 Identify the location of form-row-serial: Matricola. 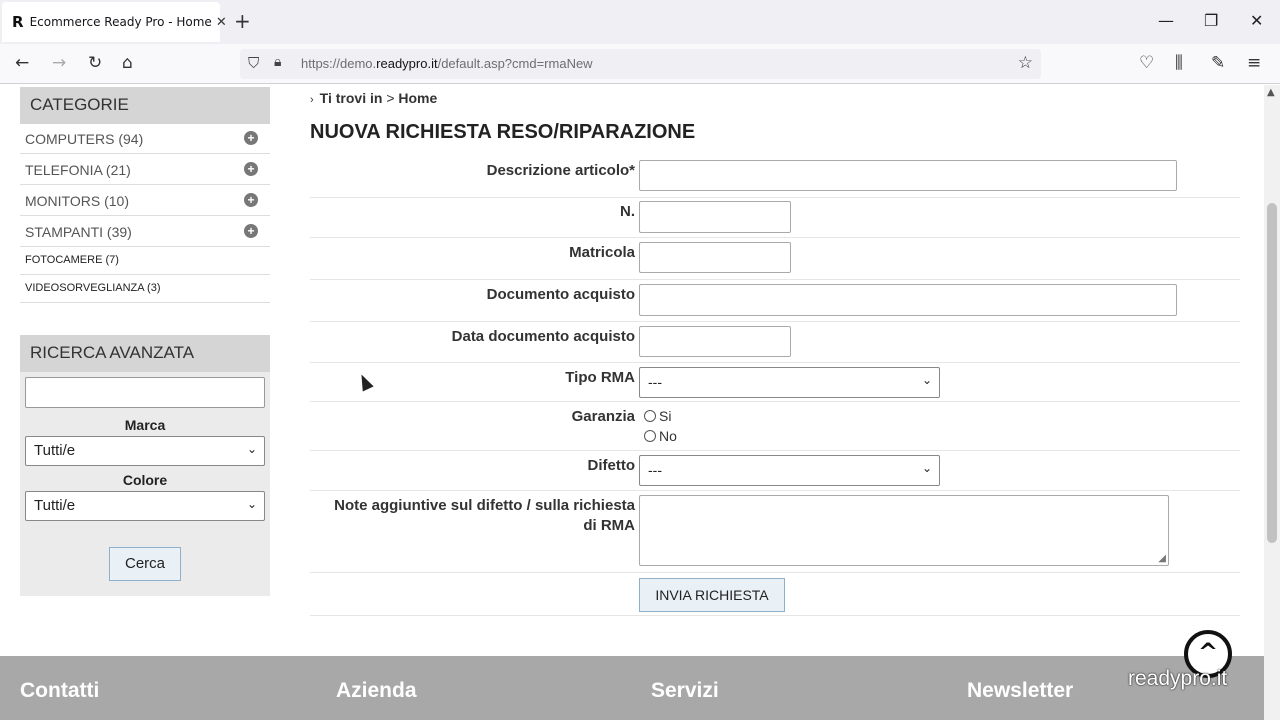
(775, 259).